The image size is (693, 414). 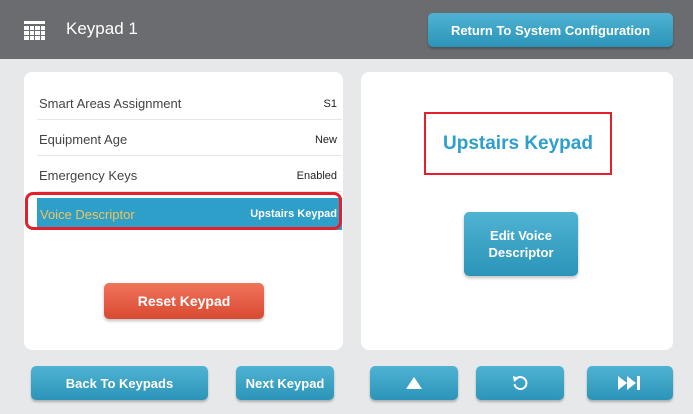 I want to click on up-arrow-icon, so click(x=414, y=383).